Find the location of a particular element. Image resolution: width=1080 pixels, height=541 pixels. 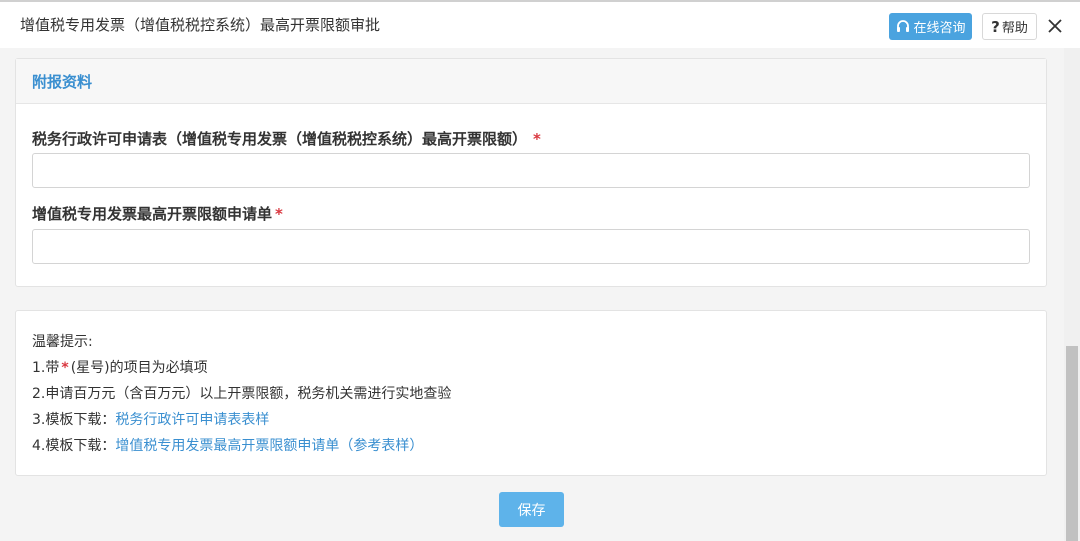

close-icon is located at coordinates (1055, 26).